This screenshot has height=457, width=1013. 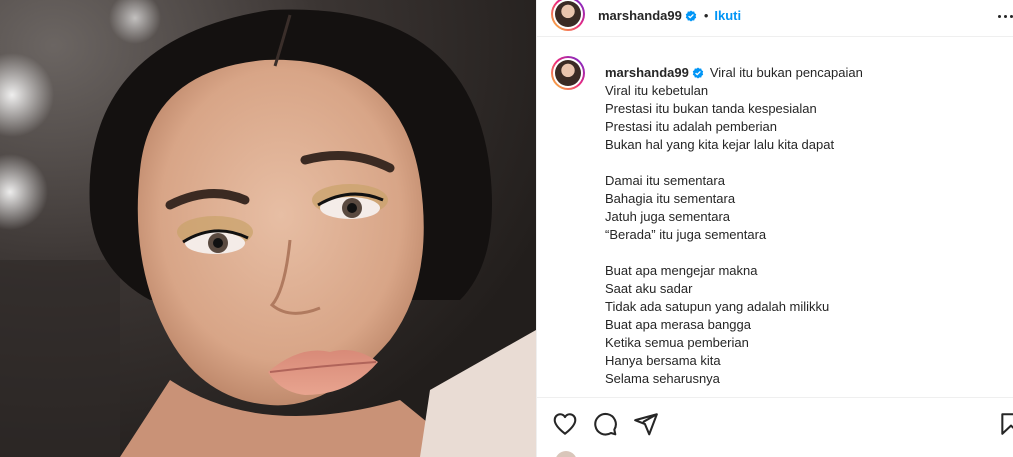 I want to click on caption-line: Prestasi itu bukan tanda kespesialan, so click(x=711, y=108).